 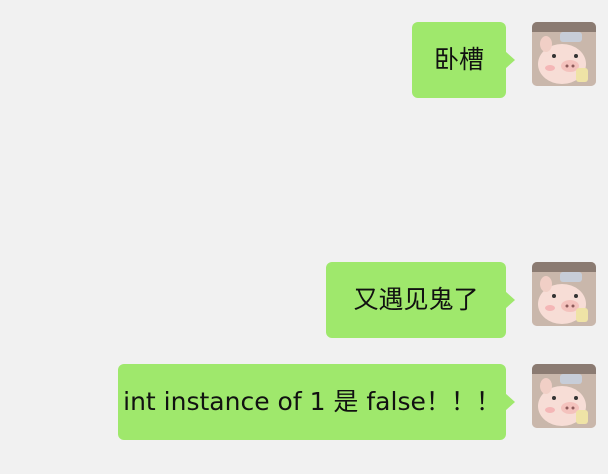 What do you see at coordinates (312, 401) in the screenshot?
I see `message-text: int instance of 1 是 false！！！` at bounding box center [312, 401].